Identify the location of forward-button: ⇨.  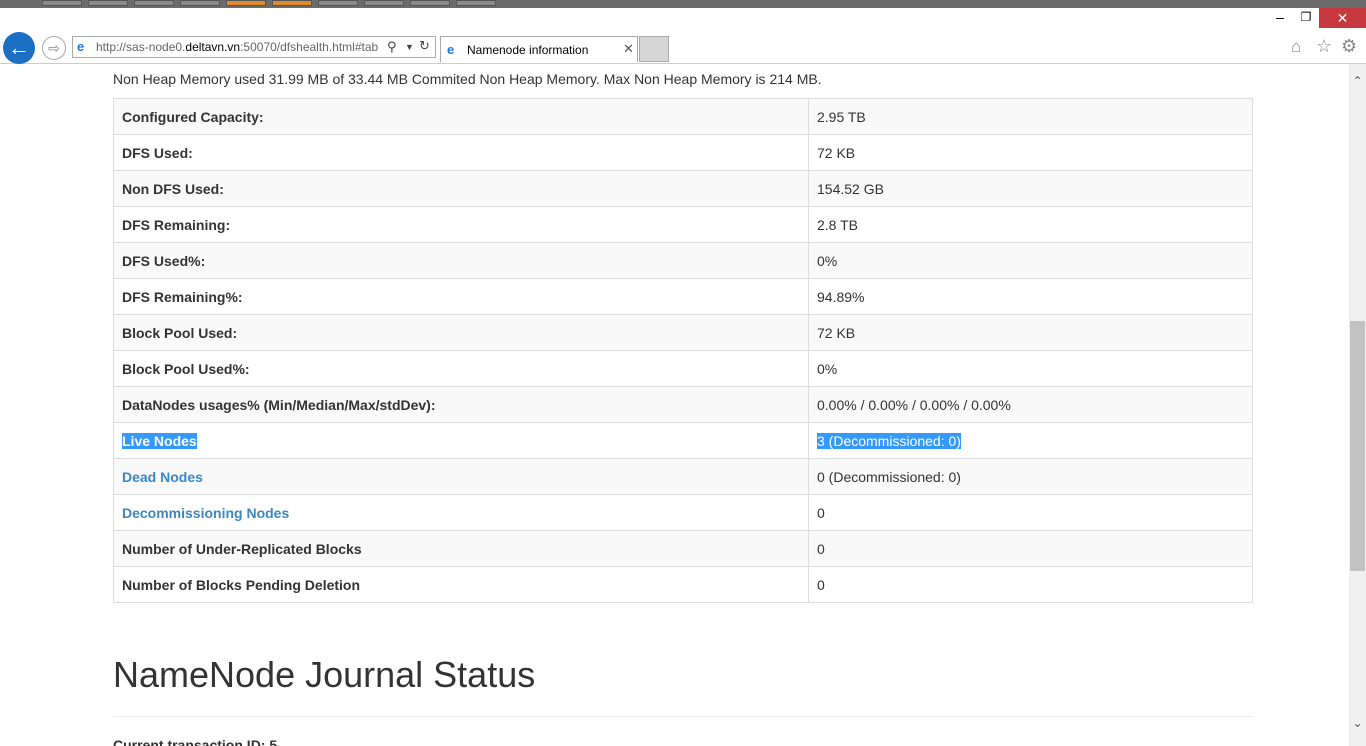
(54, 48).